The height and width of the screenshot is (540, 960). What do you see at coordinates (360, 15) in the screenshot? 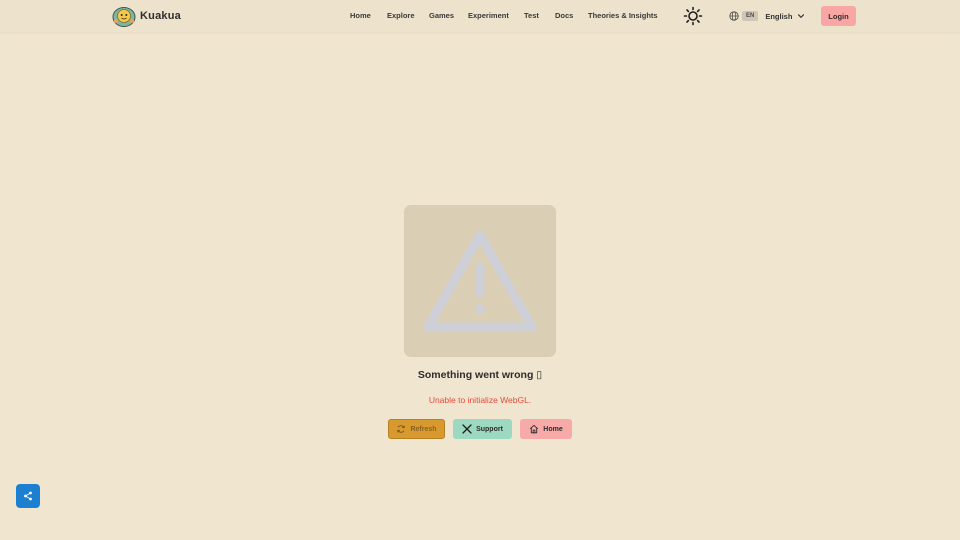
I see `nav-item-home: Home` at bounding box center [360, 15].